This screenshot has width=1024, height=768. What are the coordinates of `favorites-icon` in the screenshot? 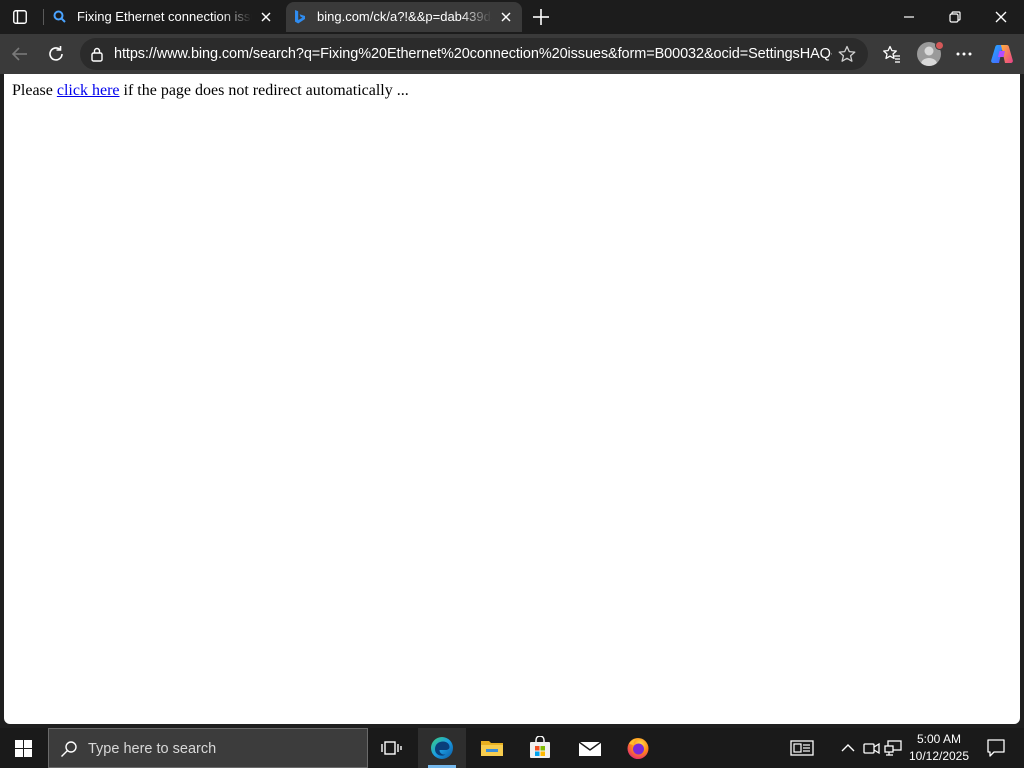 It's located at (891, 54).